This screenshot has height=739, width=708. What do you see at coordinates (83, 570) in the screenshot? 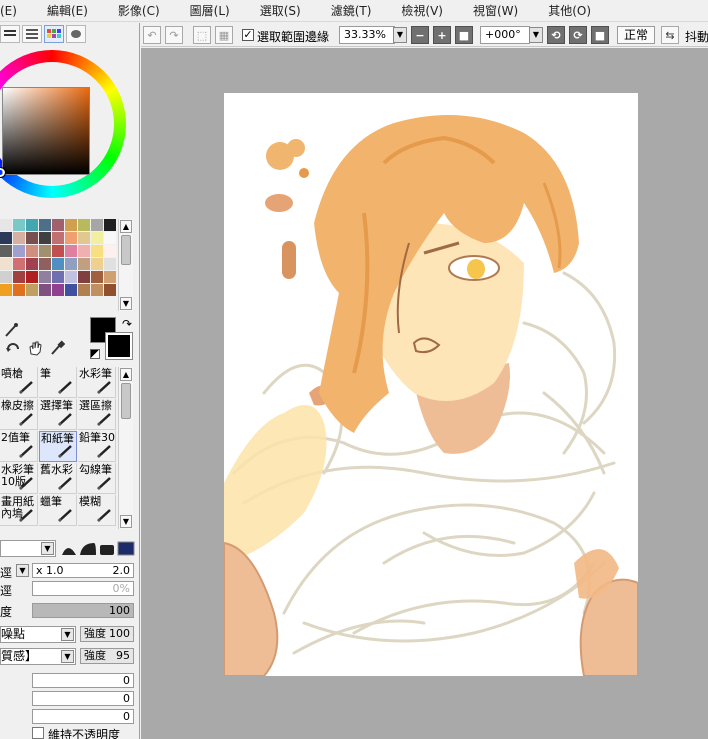
I see `brush-size-field: x 1.0 2.0` at bounding box center [83, 570].